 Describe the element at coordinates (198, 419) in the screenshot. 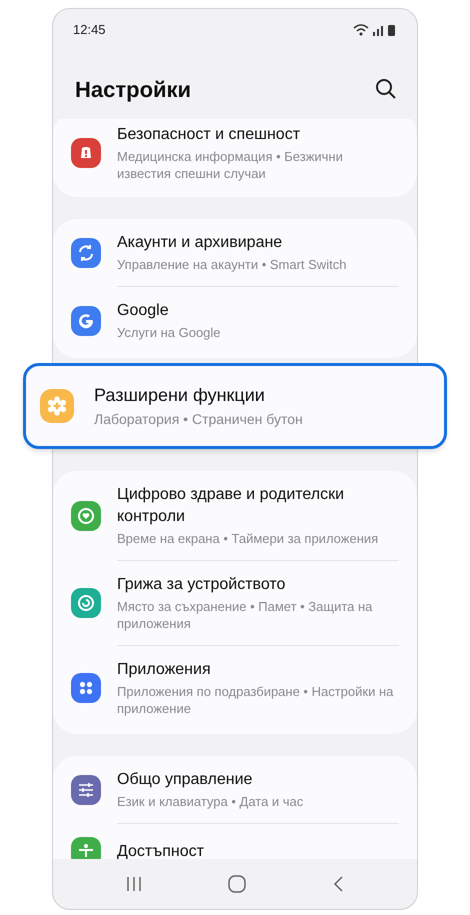

I see `item-subtitle: Лаборатория • Страничен бутон` at that location.